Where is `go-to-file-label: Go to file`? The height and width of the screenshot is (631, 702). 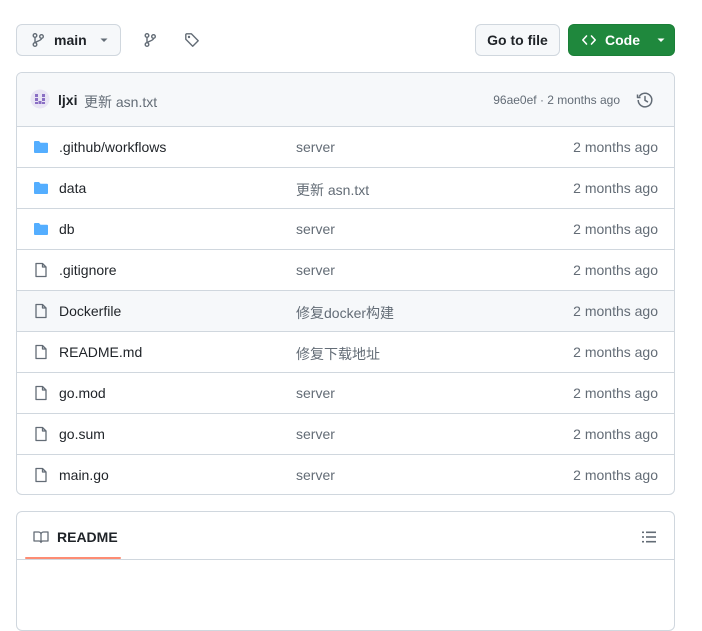
go-to-file-label: Go to file is located at coordinates (517, 40).